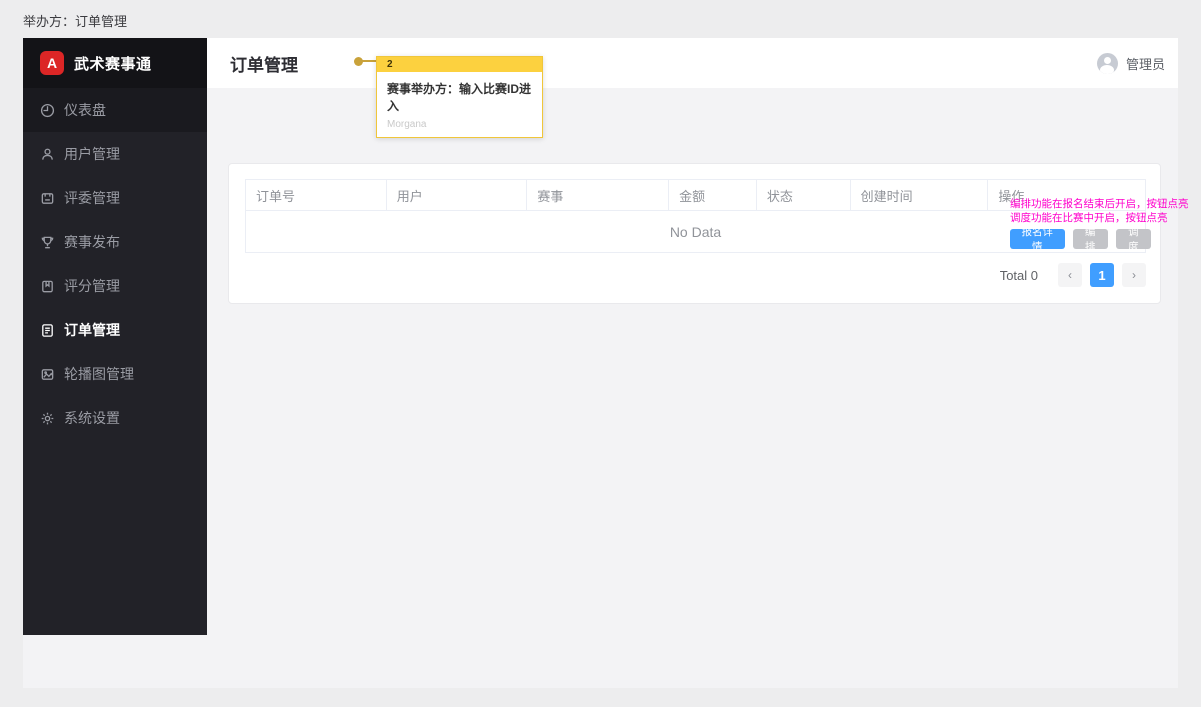 The height and width of the screenshot is (707, 1201). I want to click on user-icon, so click(47, 154).